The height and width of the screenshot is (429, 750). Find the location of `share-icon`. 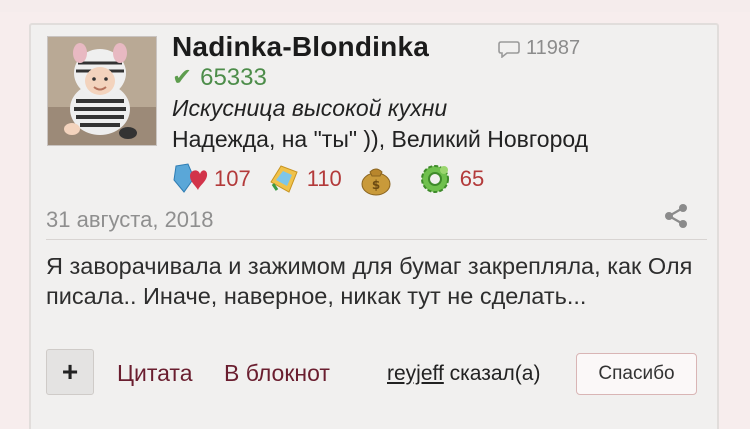

share-icon is located at coordinates (676, 216).